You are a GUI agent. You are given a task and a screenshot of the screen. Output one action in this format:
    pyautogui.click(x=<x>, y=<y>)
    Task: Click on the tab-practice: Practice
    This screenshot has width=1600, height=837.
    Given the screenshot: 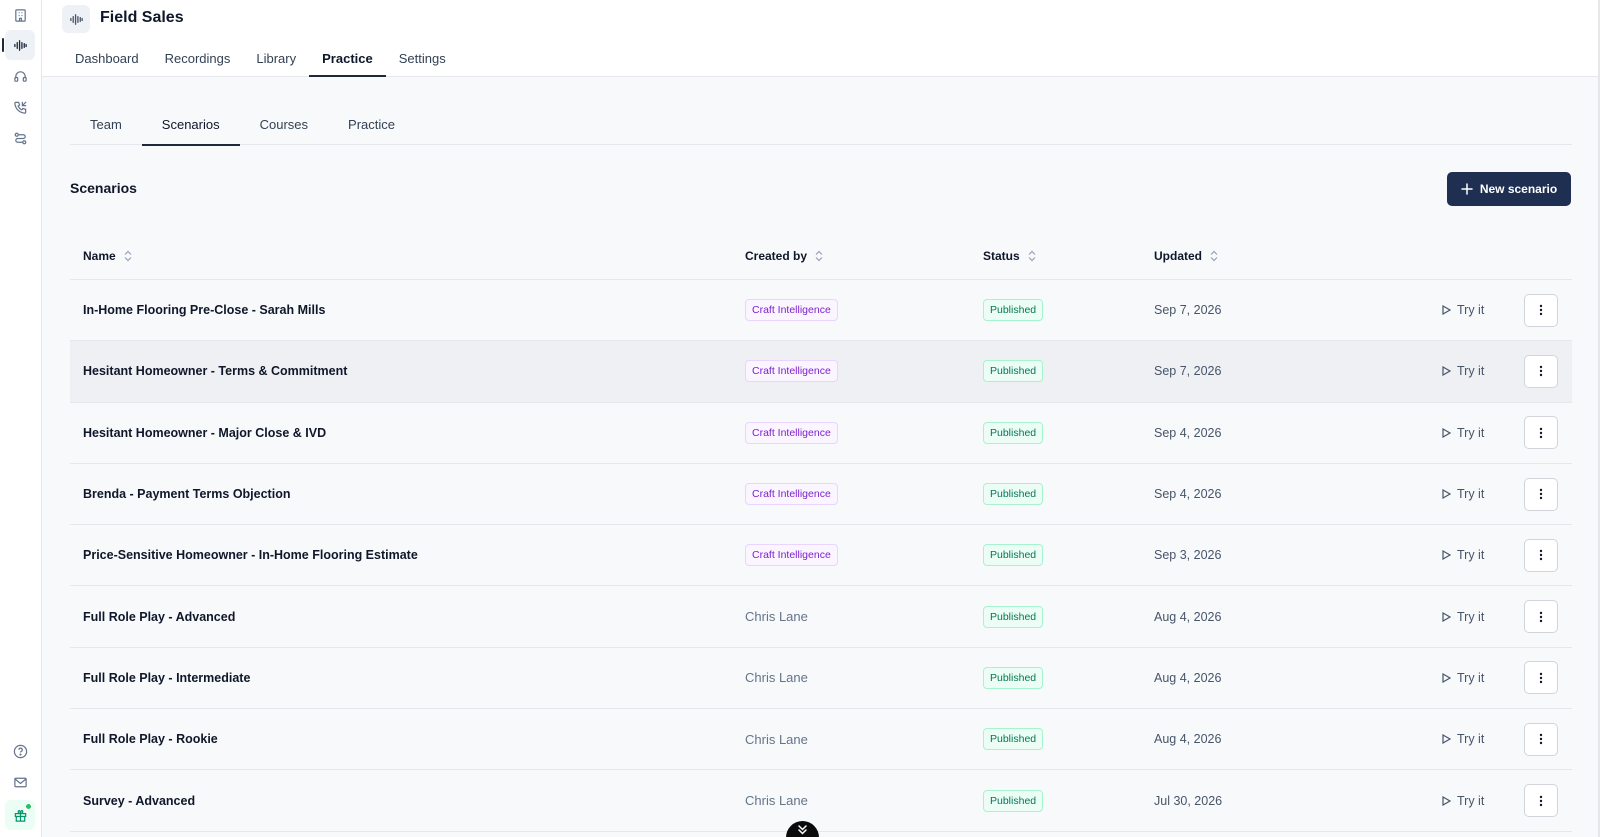 What is the action you would take?
    pyautogui.click(x=347, y=58)
    